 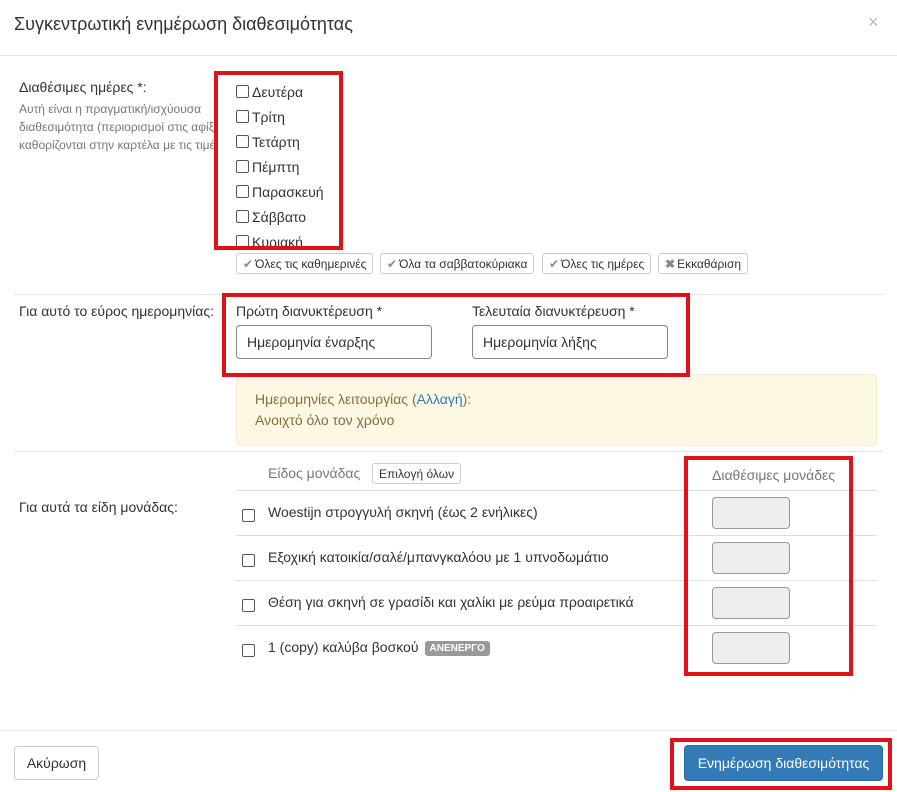 I want to click on clear-button: ✖ Εκκαθάριση, so click(x=703, y=263).